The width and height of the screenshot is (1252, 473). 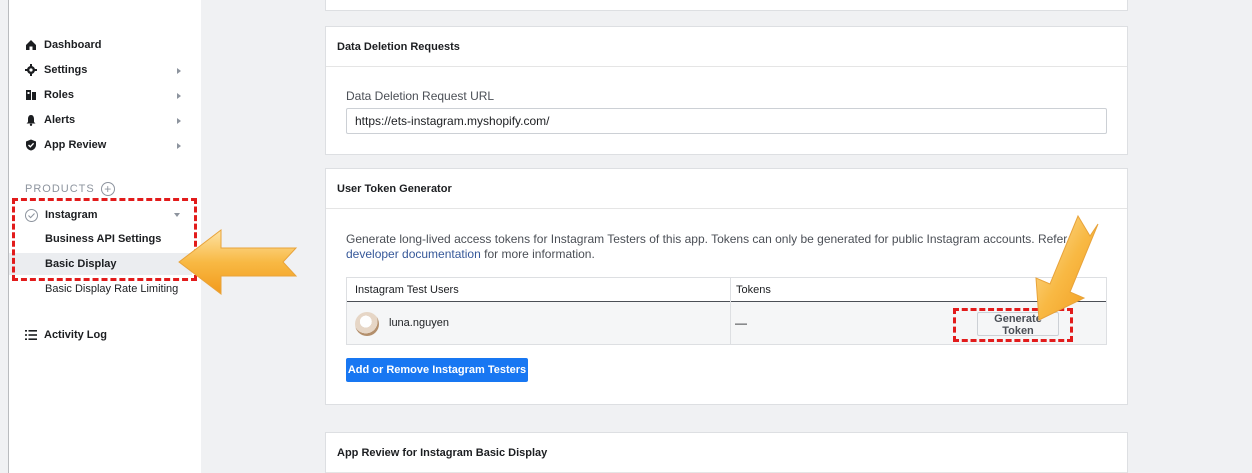 What do you see at coordinates (407, 290) in the screenshot?
I see `column-header: Instagram Test Users` at bounding box center [407, 290].